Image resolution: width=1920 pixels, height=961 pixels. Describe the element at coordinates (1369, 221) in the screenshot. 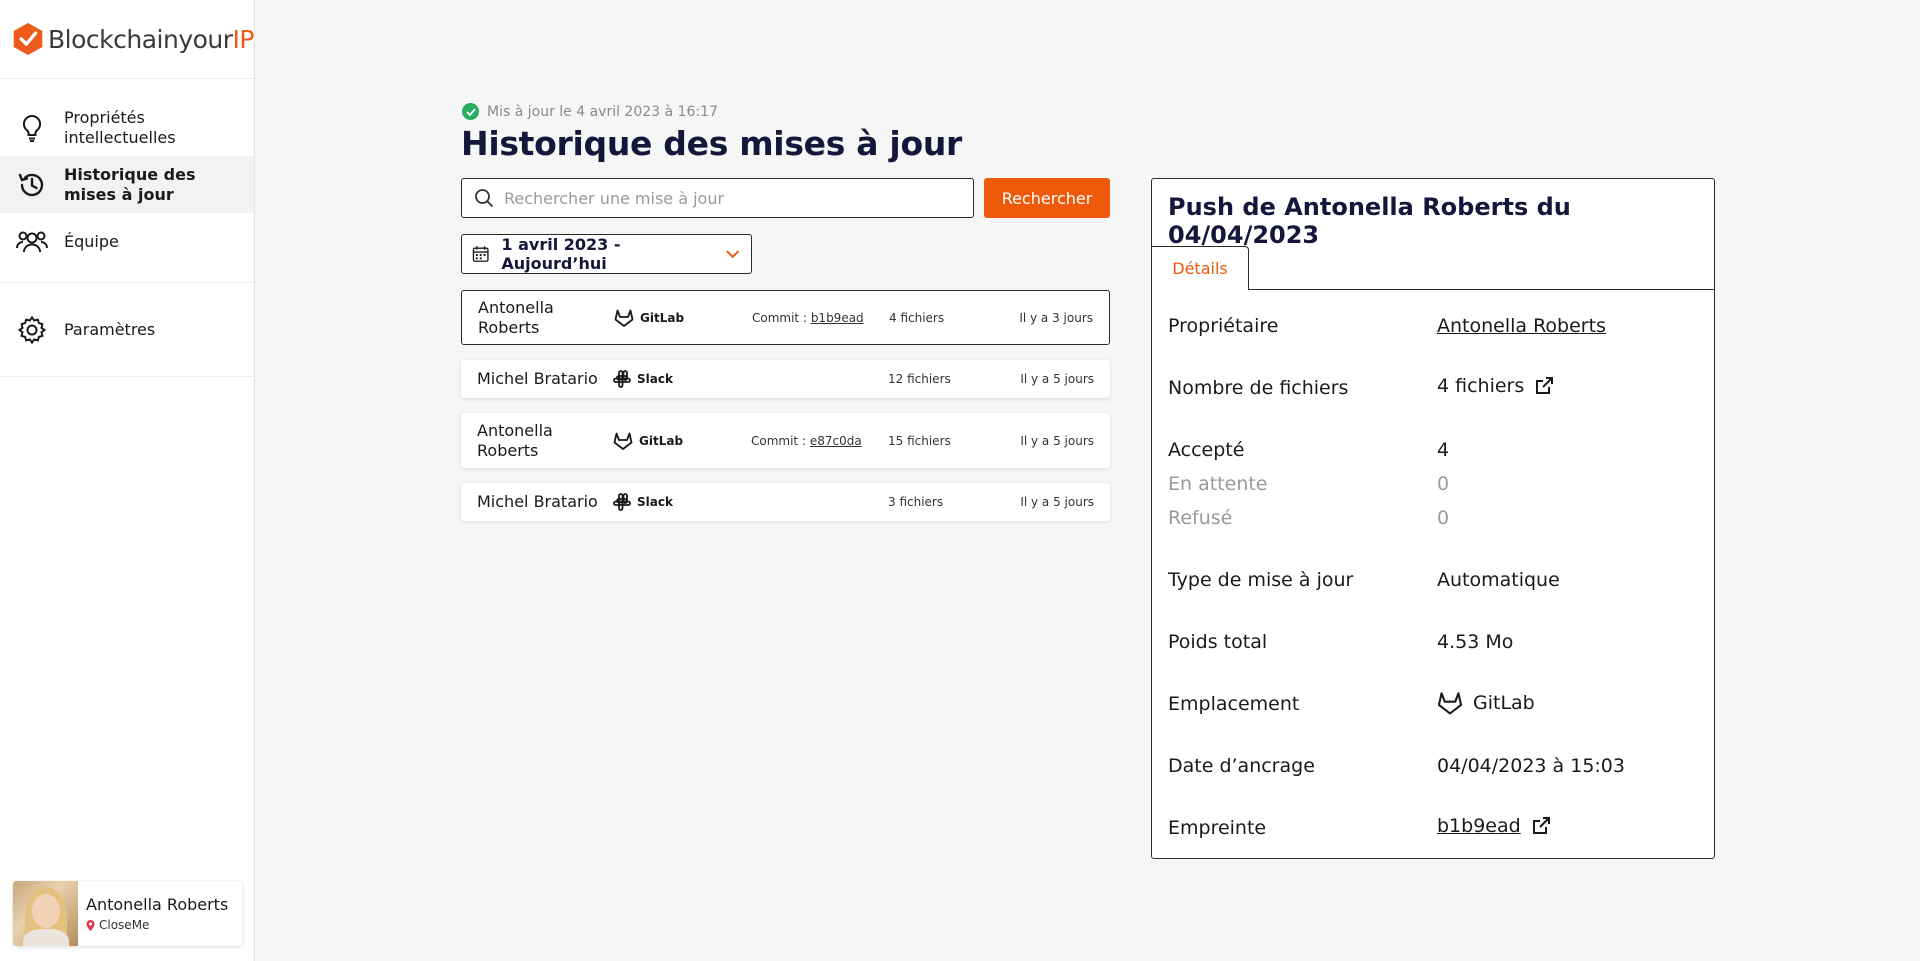

I see `panel-title: Push de Antonella Roberts du 04/04/2023` at that location.